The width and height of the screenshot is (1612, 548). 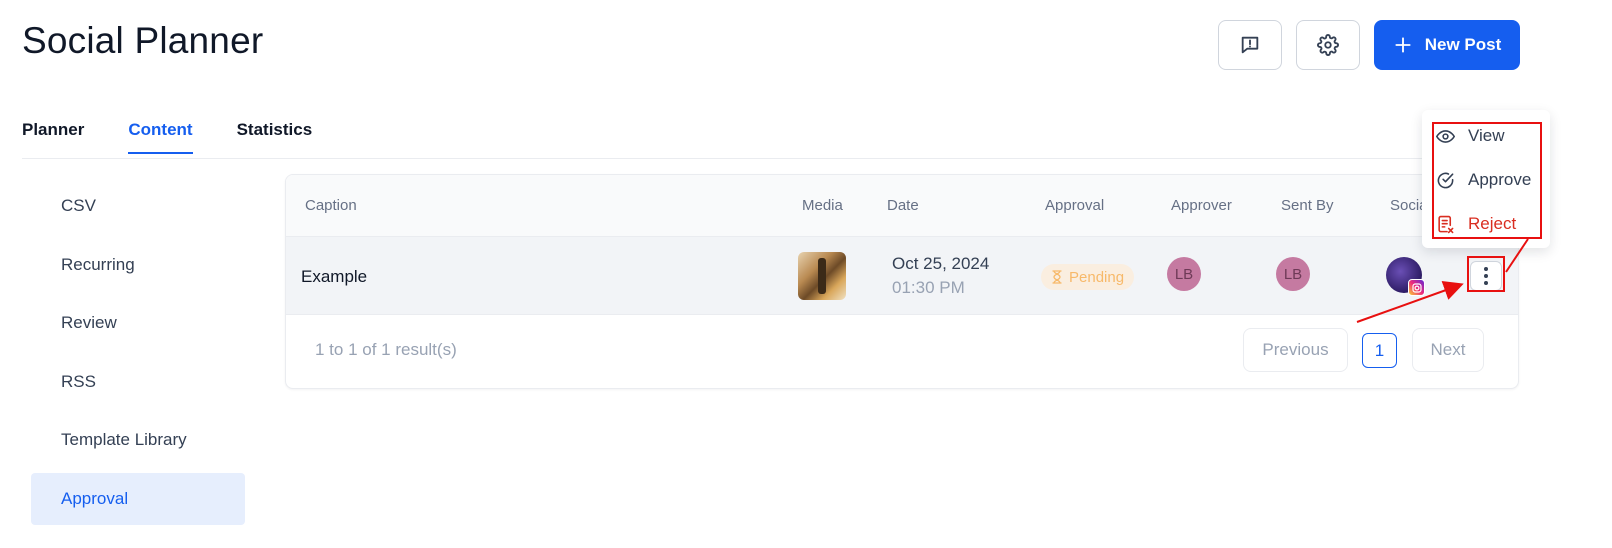 I want to click on feedback-button, so click(x=1250, y=45).